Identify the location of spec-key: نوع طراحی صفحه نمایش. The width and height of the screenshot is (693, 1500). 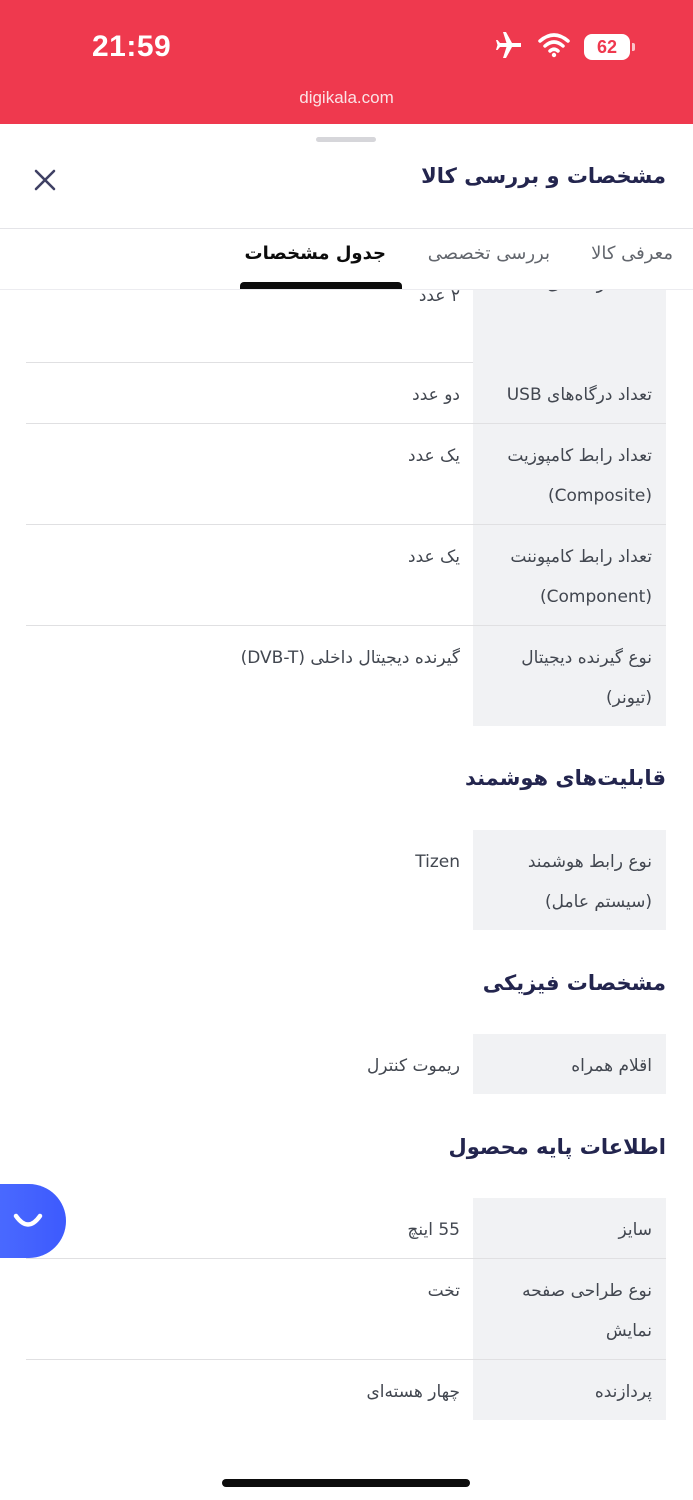
(569, 1309).